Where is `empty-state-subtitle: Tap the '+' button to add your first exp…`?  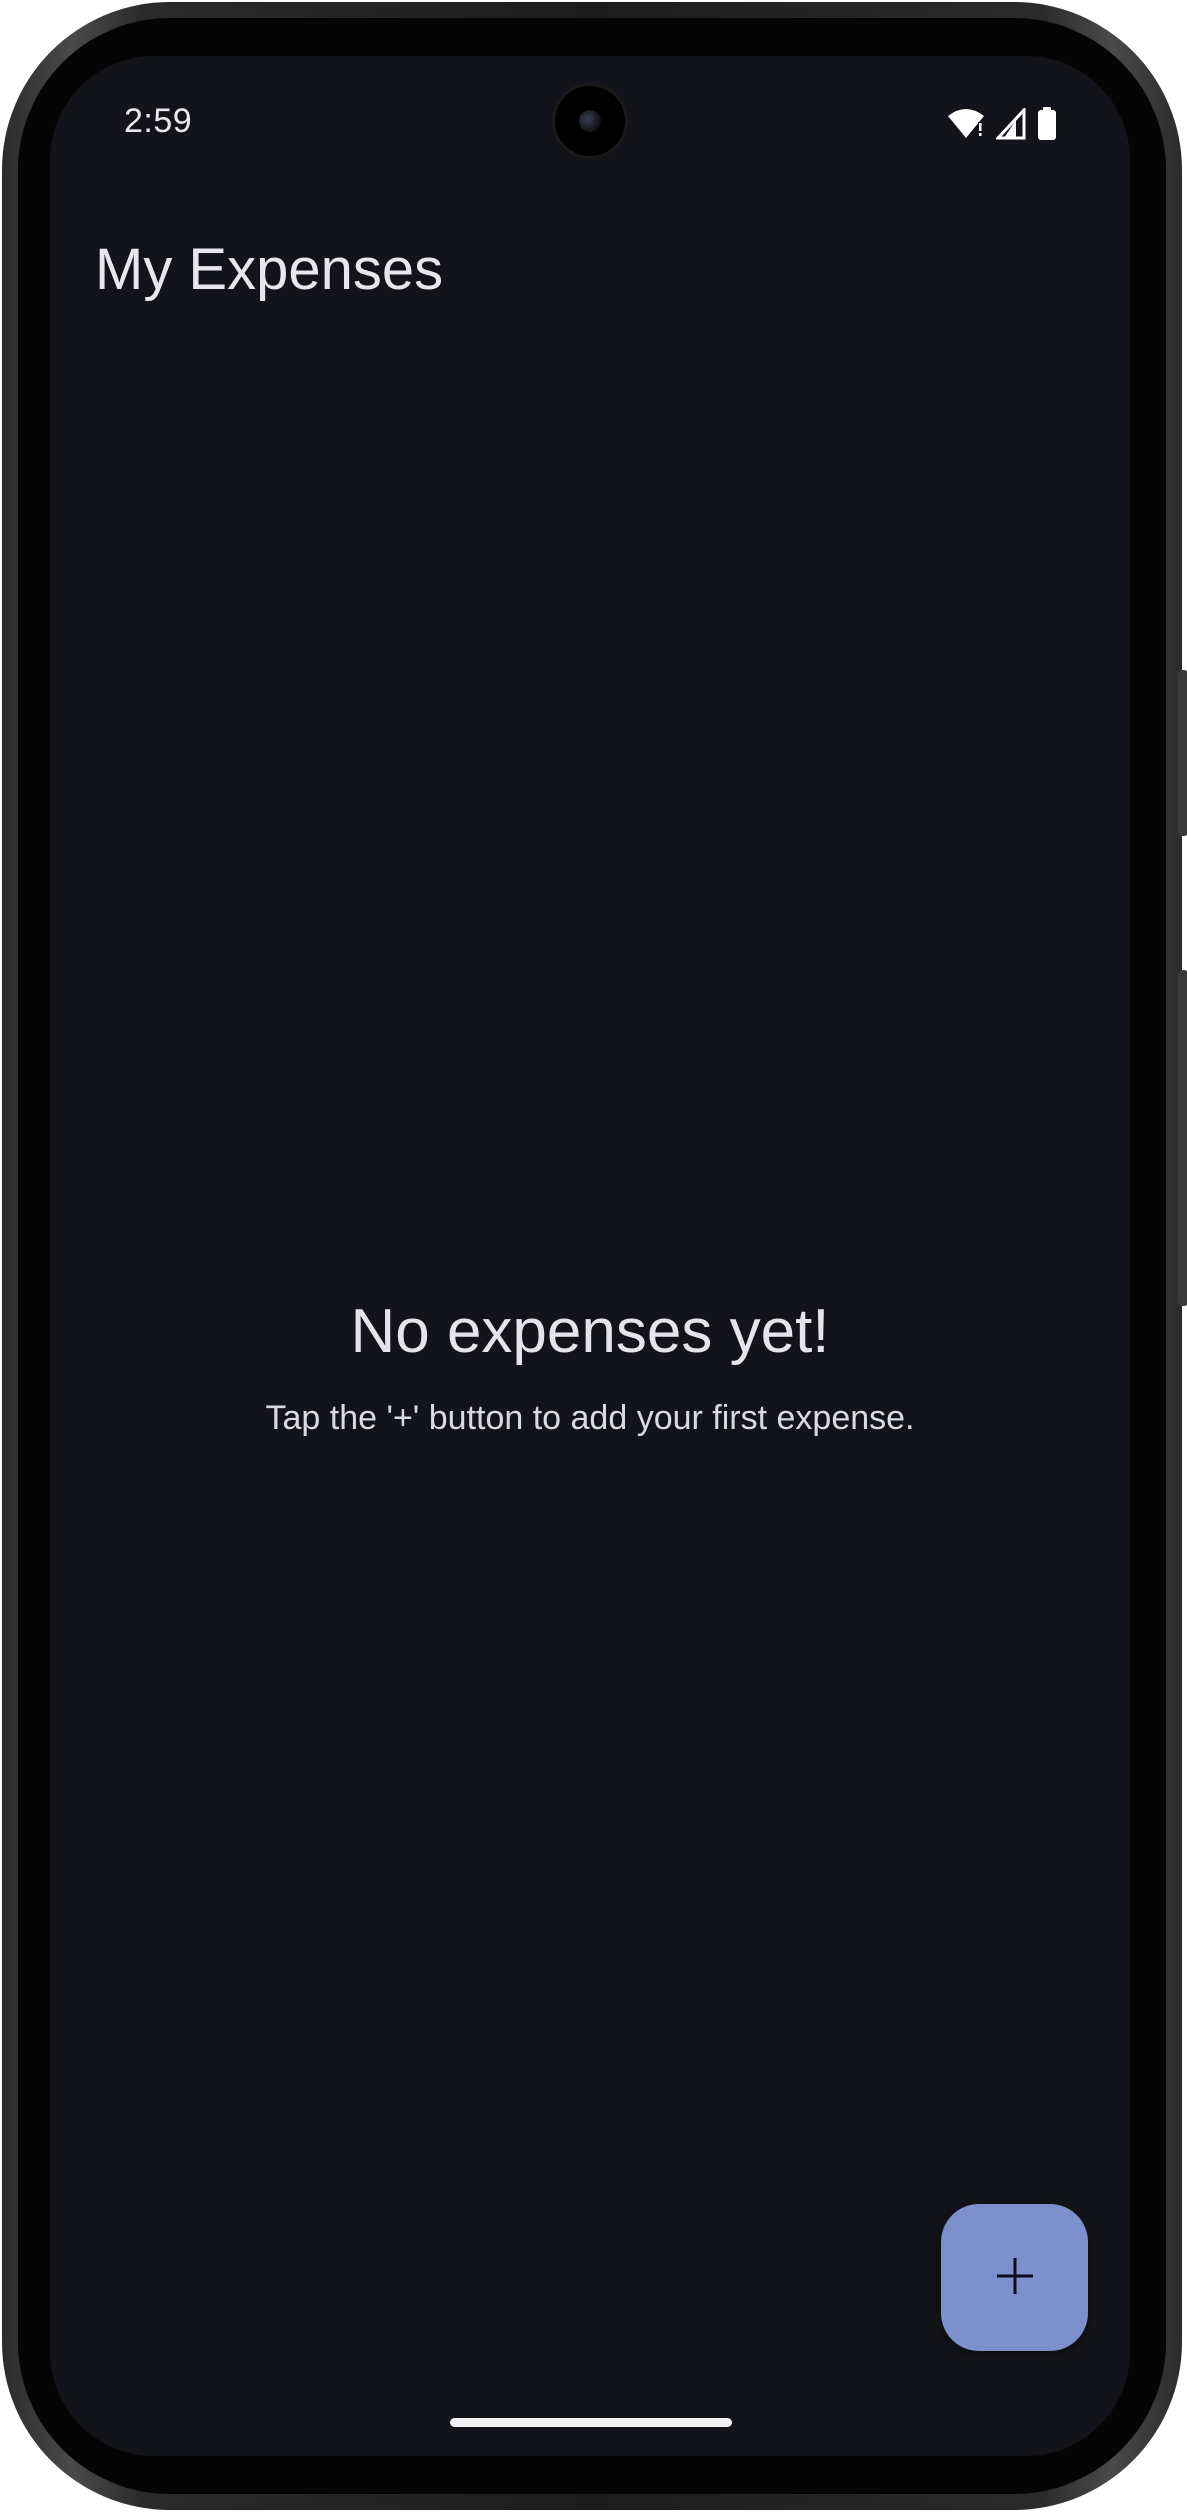 empty-state-subtitle: Tap the '+' button to add your first exp… is located at coordinates (590, 1418).